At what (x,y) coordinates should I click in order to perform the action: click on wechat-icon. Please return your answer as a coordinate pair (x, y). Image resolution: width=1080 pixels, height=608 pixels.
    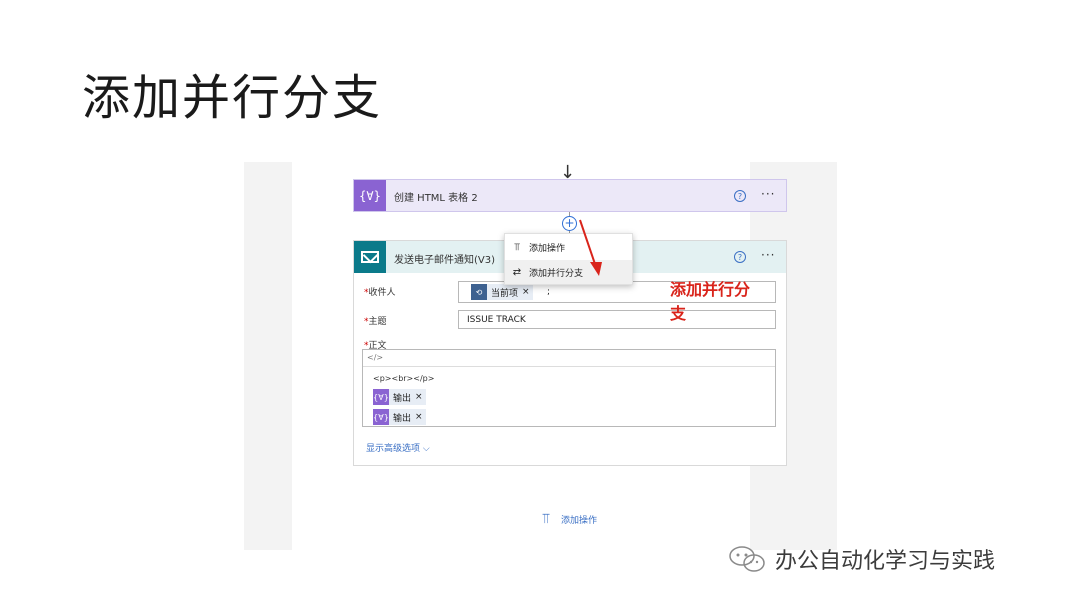
    Looking at the image, I should click on (747, 559).